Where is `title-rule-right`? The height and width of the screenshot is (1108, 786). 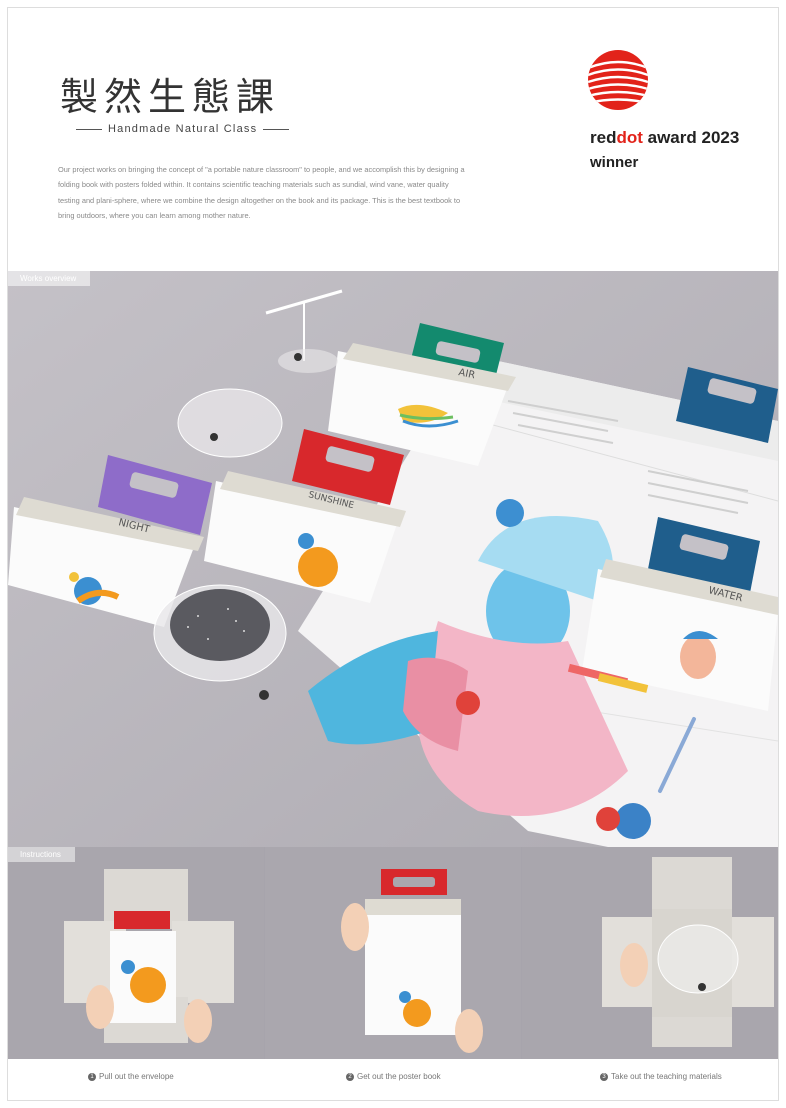 title-rule-right is located at coordinates (276, 129).